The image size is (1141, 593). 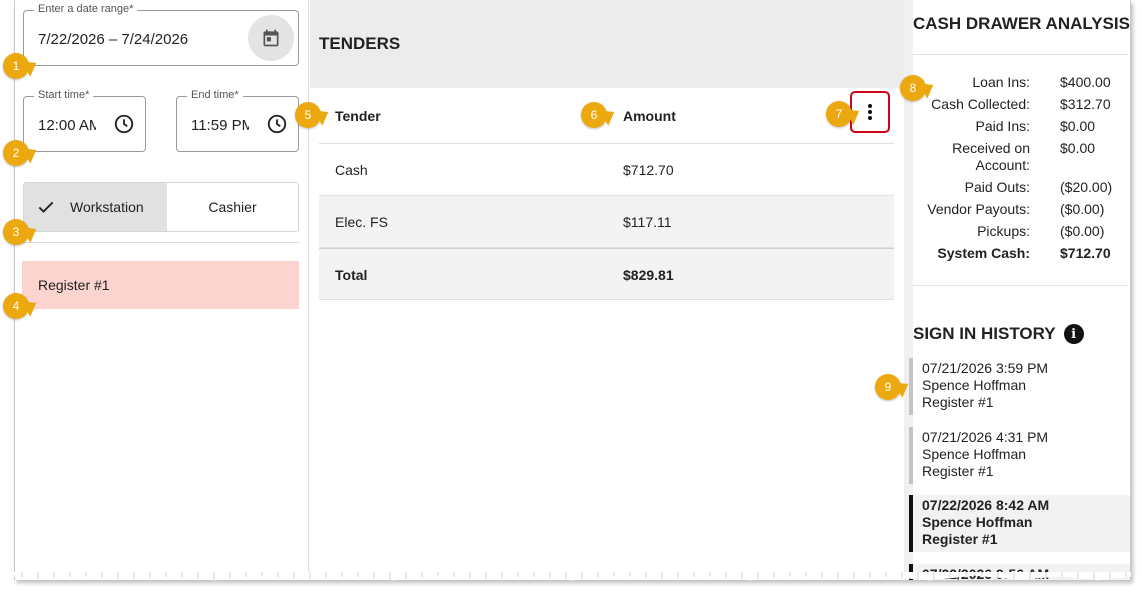 What do you see at coordinates (351, 170) in the screenshot?
I see `tender-cell: Cash` at bounding box center [351, 170].